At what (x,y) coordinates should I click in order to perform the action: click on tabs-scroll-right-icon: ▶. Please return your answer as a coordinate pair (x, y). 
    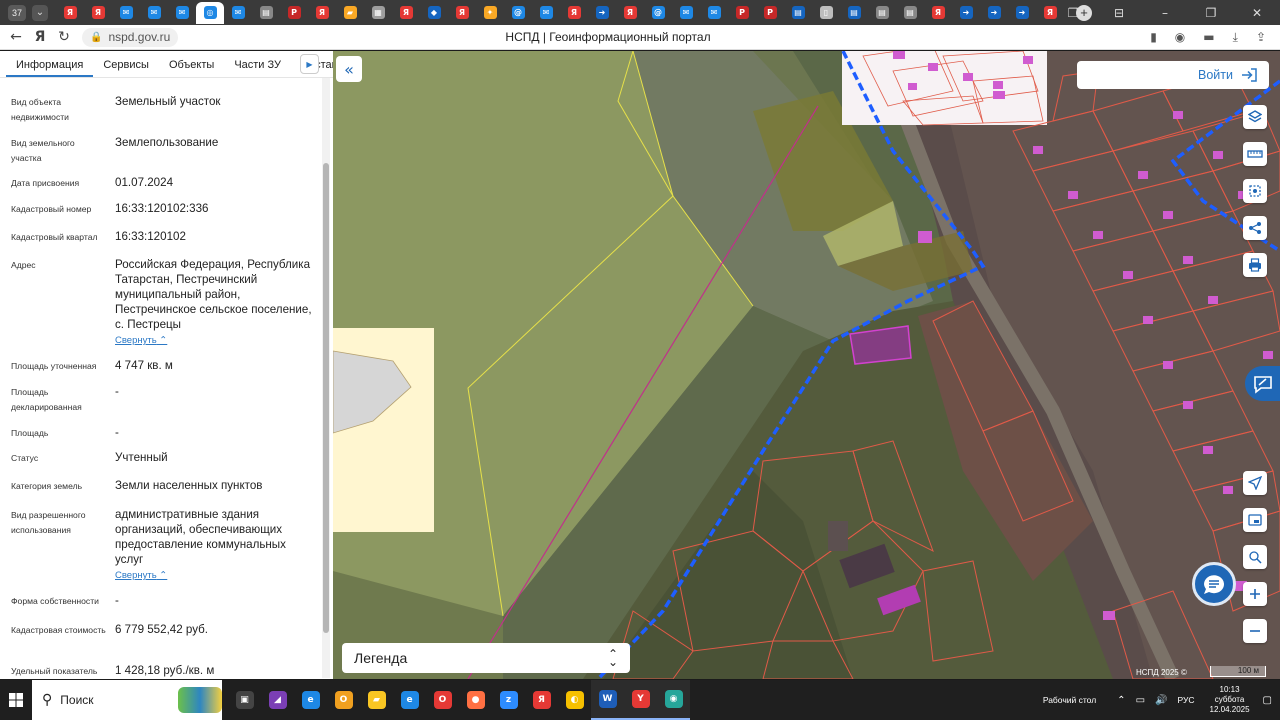
    Looking at the image, I should click on (309, 64).